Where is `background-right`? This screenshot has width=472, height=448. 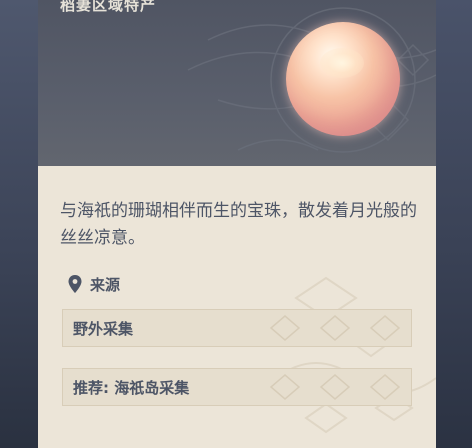
background-right is located at coordinates (454, 224).